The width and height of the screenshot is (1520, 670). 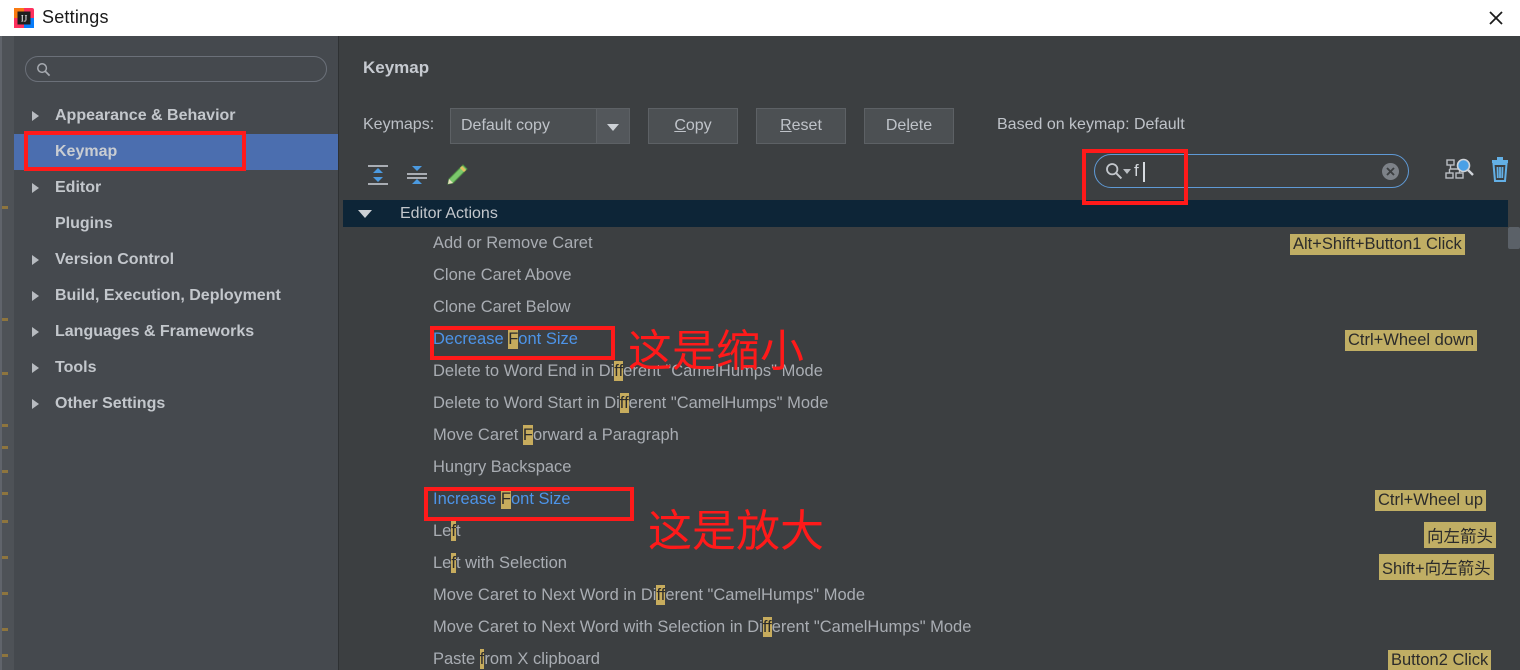 What do you see at coordinates (399, 124) in the screenshot?
I see `keymaps-label: Keymaps:` at bounding box center [399, 124].